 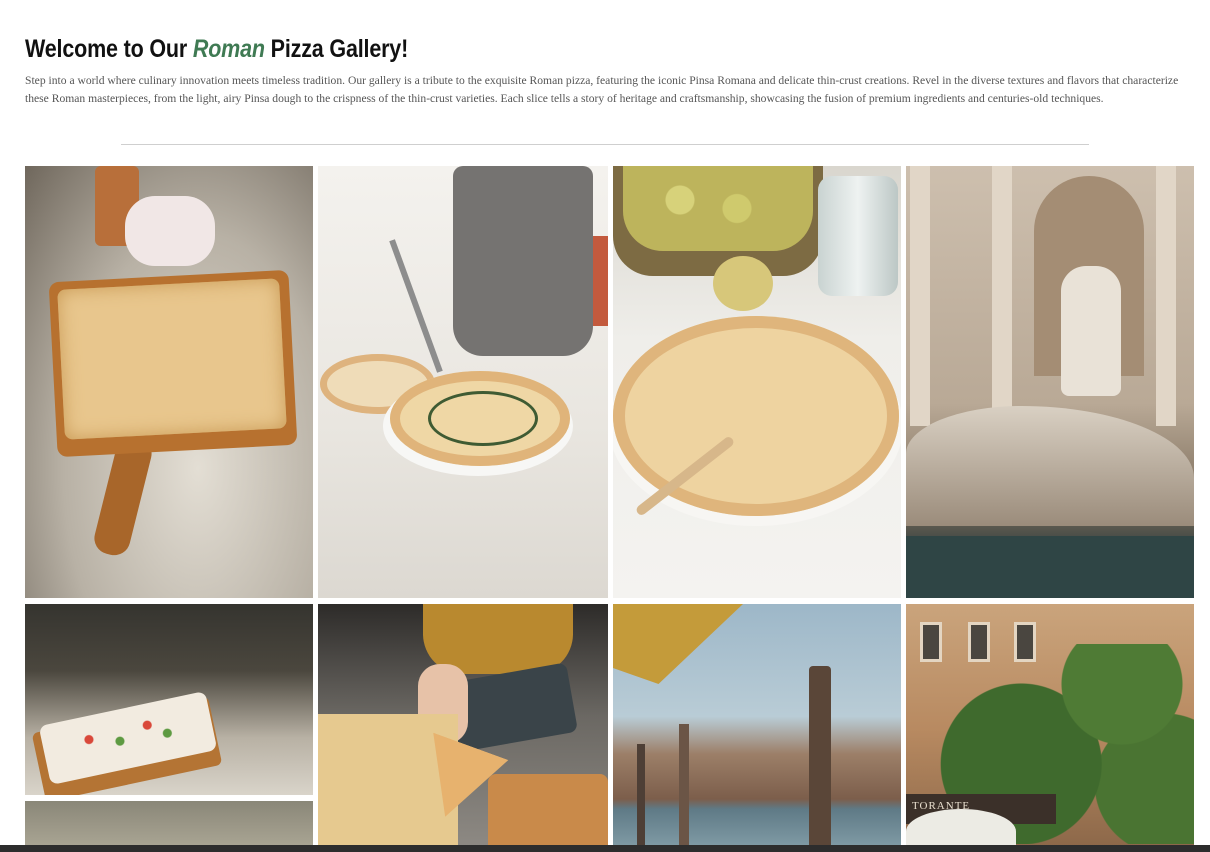 I want to click on rocks, so click(x=1050, y=466).